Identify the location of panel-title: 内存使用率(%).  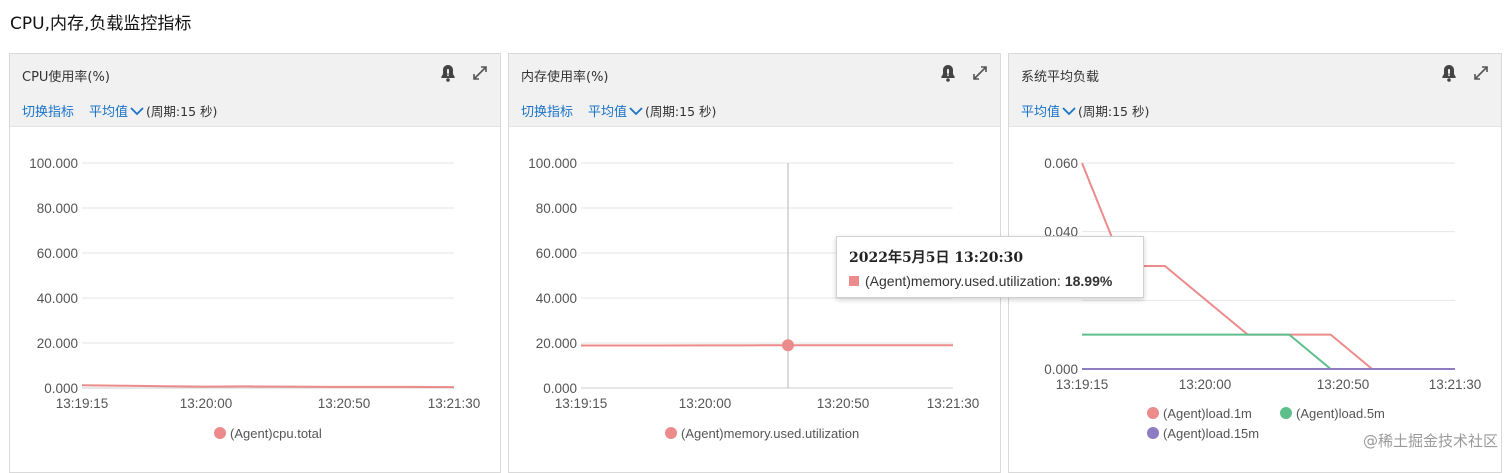
(565, 75).